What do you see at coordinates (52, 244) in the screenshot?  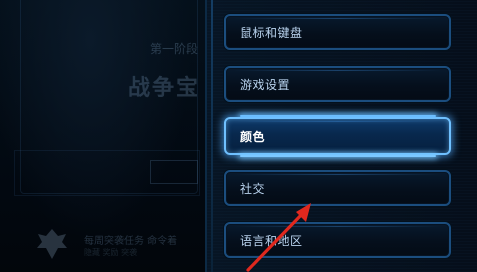 I see `faction-emblem-icon` at bounding box center [52, 244].